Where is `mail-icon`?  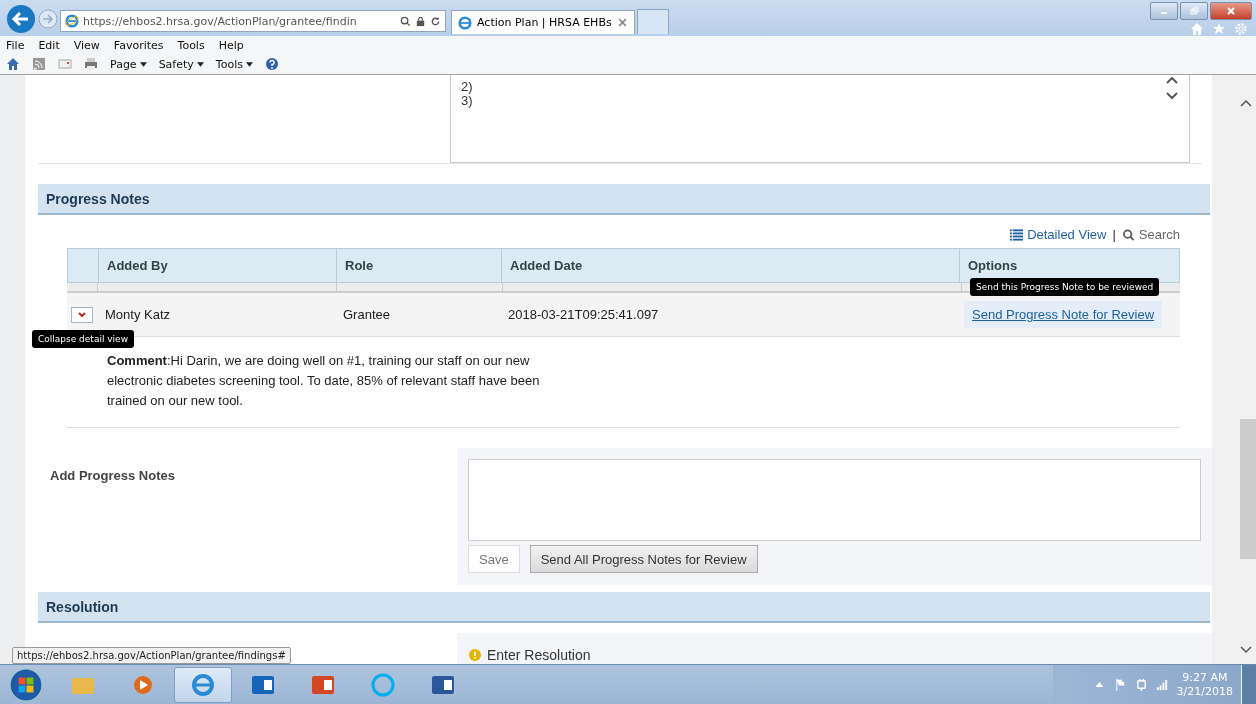 mail-icon is located at coordinates (65, 64).